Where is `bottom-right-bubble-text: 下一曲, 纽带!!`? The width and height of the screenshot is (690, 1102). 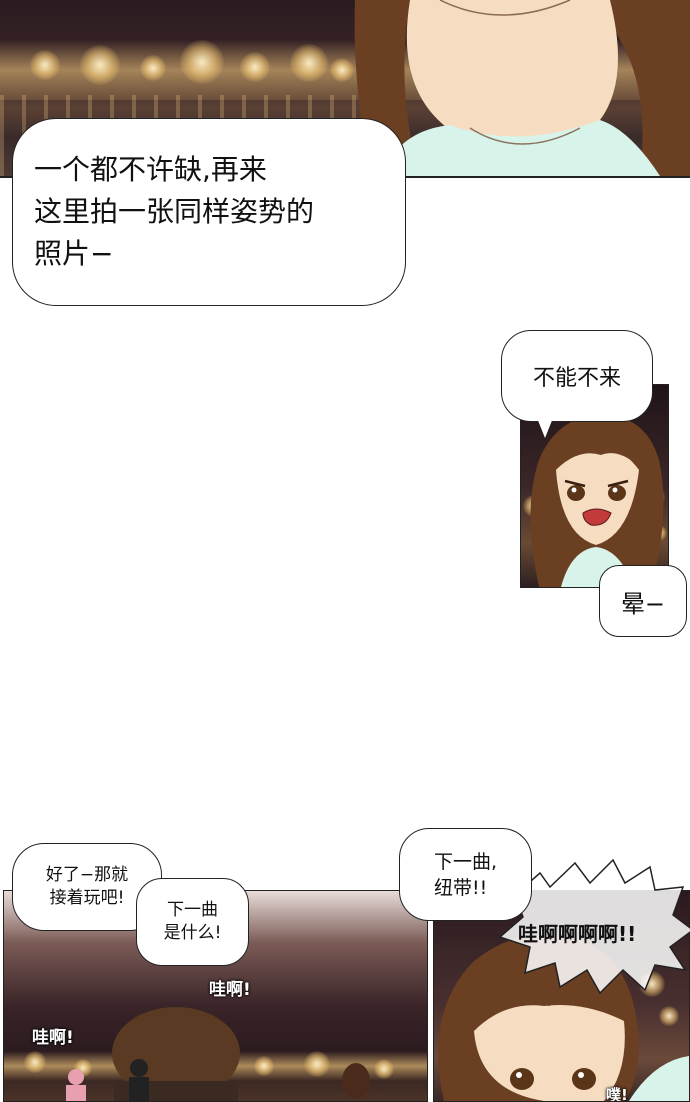
bottom-right-bubble-text: 下一曲, 纽带!! is located at coordinates (465, 874).